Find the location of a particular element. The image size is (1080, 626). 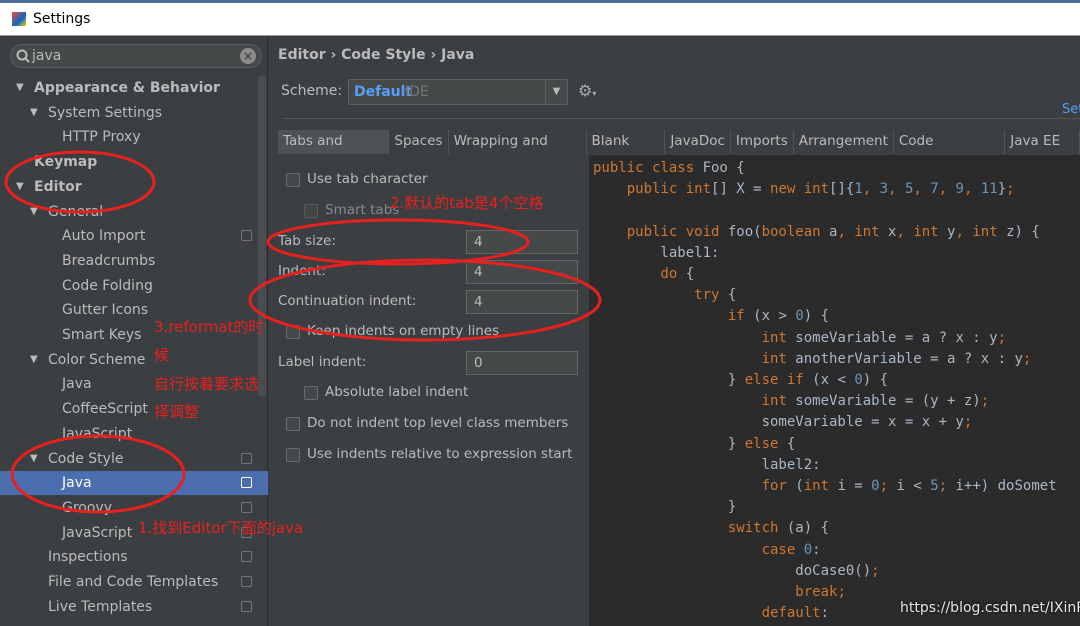

no-indent-top-level-checkbox is located at coordinates (293, 424).